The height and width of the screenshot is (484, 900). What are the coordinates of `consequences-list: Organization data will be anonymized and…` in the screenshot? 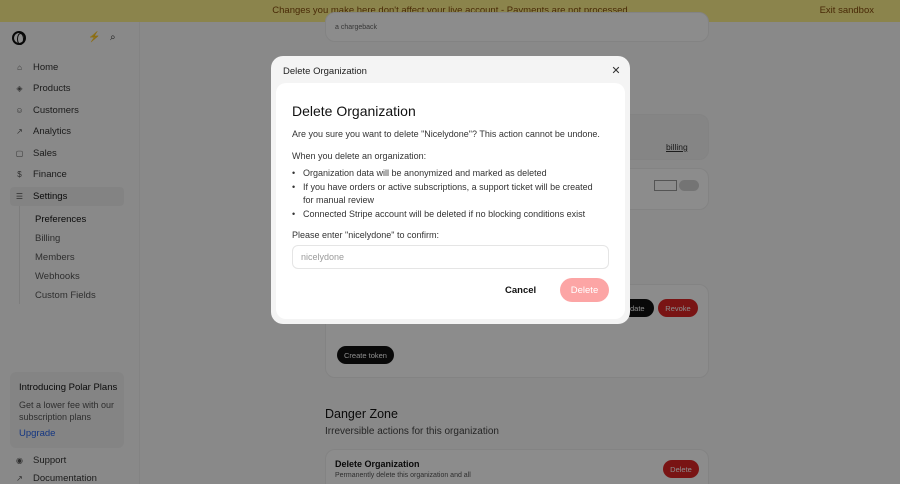 It's located at (448, 194).